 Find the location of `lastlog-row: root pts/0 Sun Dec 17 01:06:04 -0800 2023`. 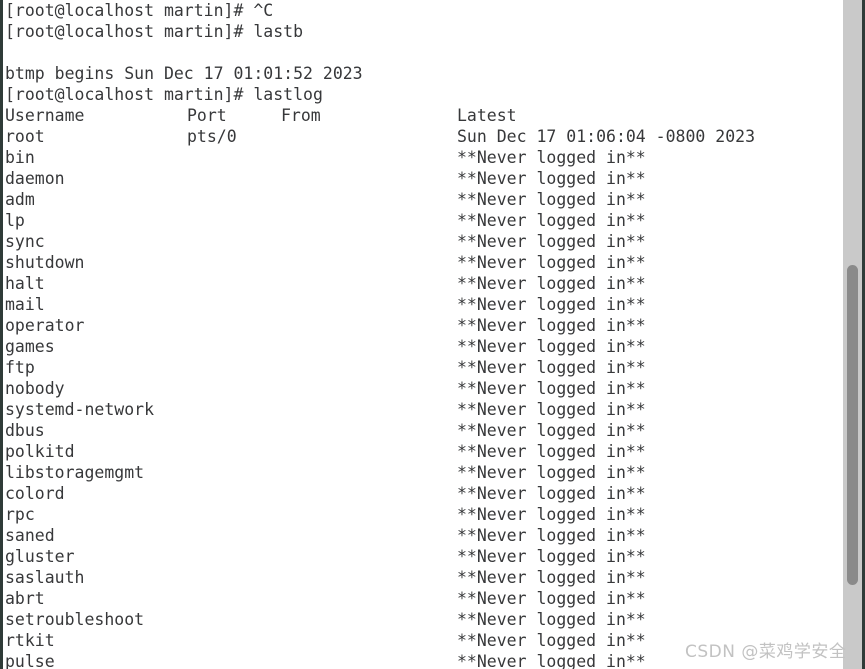

lastlog-row: root pts/0 Sun Dec 17 01:06:04 -0800 2023 is located at coordinates (424, 136).